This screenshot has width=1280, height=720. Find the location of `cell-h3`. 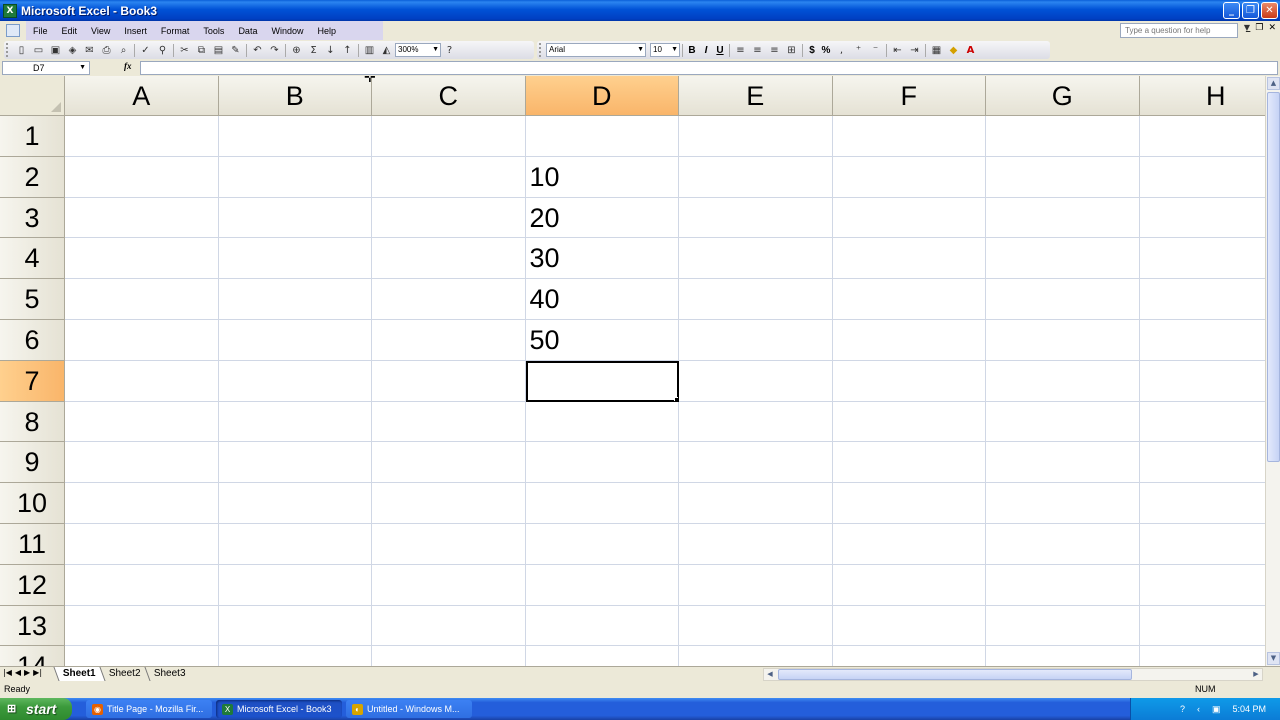

cell-h3 is located at coordinates (1202, 218).